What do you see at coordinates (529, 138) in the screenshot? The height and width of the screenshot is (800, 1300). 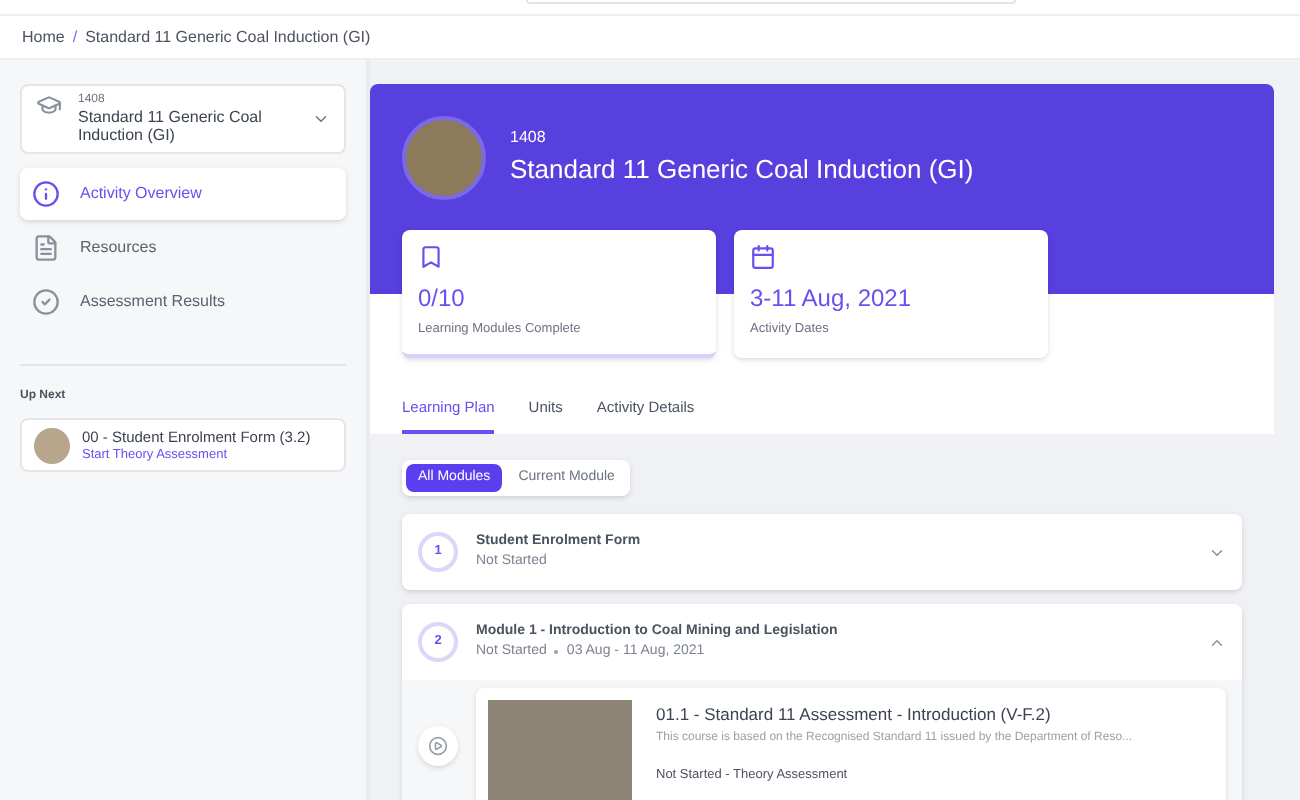 I see `course-code: 1408` at bounding box center [529, 138].